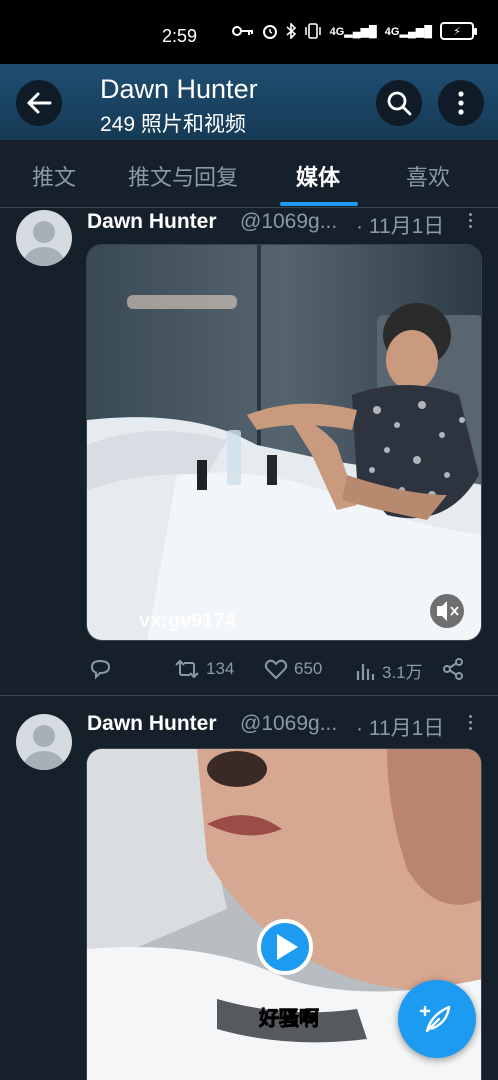 The width and height of the screenshot is (498, 1080). I want to click on tab-likes: 喜欢, so click(428, 176).